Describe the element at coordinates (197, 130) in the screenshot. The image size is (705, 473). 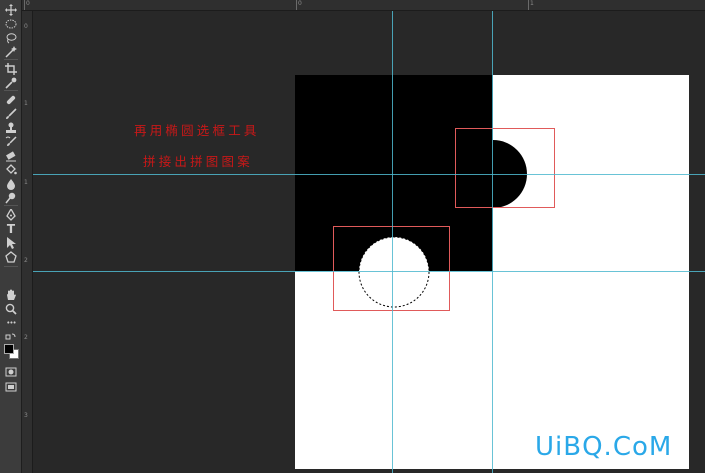
I see `tutorial-caption-line1: 再用椭圆选框工具` at that location.